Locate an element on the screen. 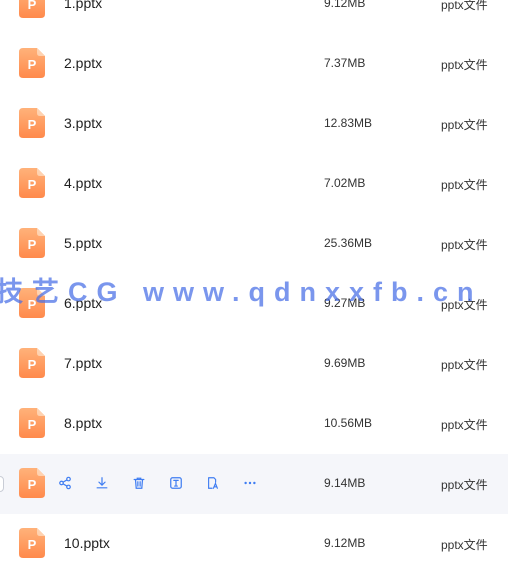 This screenshot has width=508, height=579. delete-icon is located at coordinates (150, 483).